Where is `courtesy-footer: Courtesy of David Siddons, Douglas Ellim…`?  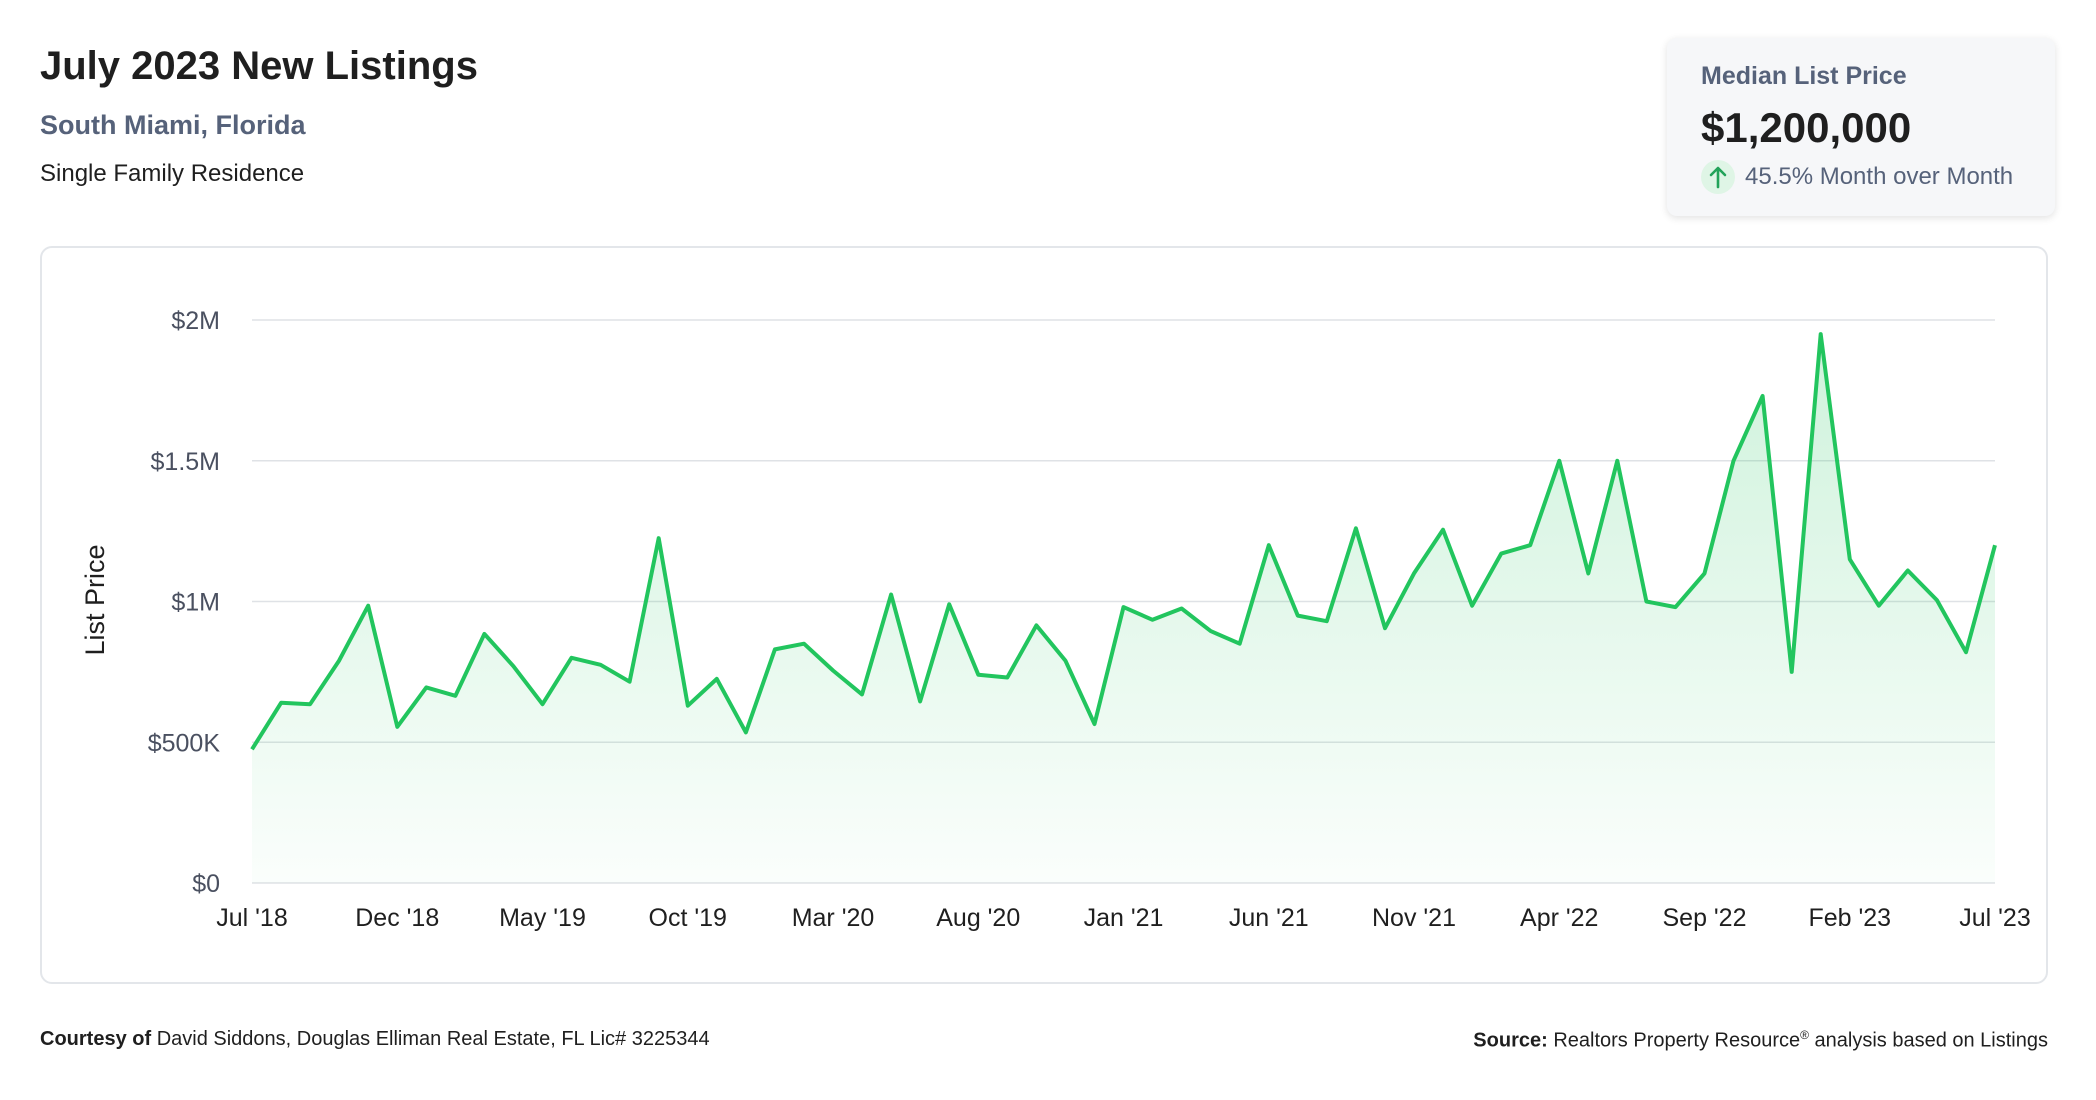 courtesy-footer: Courtesy of David Siddons, Douglas Ellim… is located at coordinates (375, 1039).